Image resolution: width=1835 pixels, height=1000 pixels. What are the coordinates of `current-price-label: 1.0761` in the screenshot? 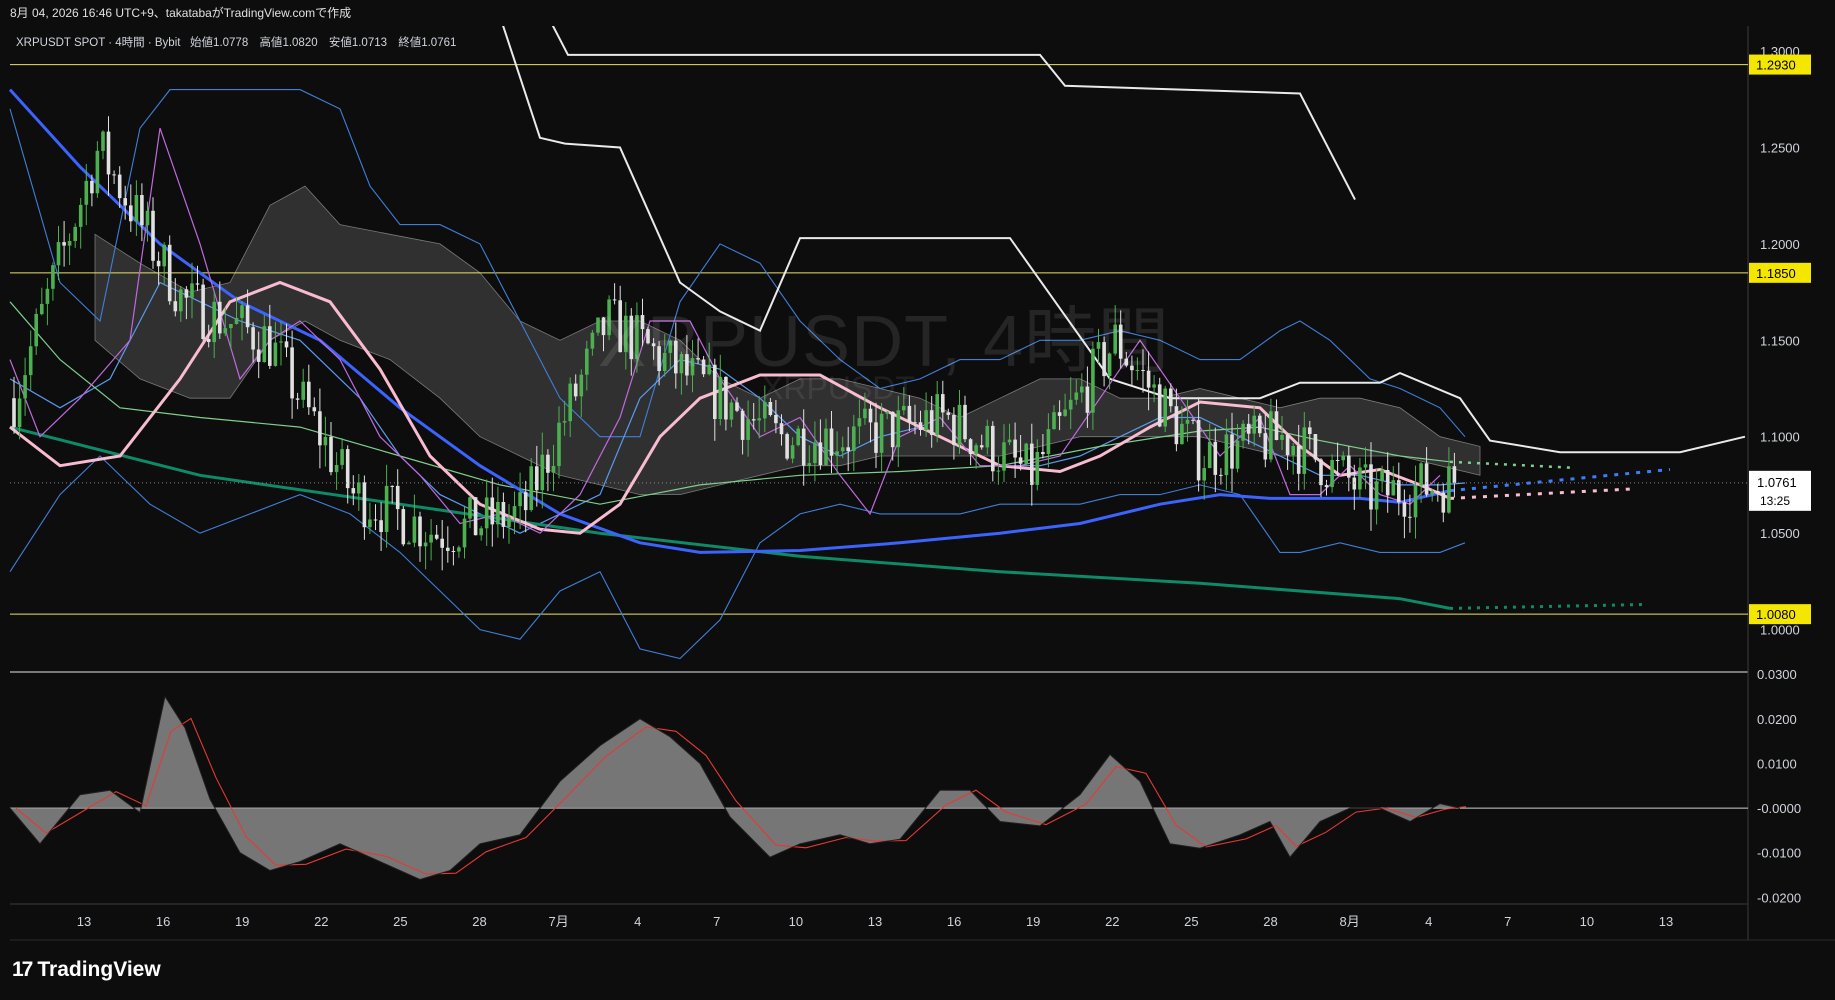 It's located at (1777, 482).